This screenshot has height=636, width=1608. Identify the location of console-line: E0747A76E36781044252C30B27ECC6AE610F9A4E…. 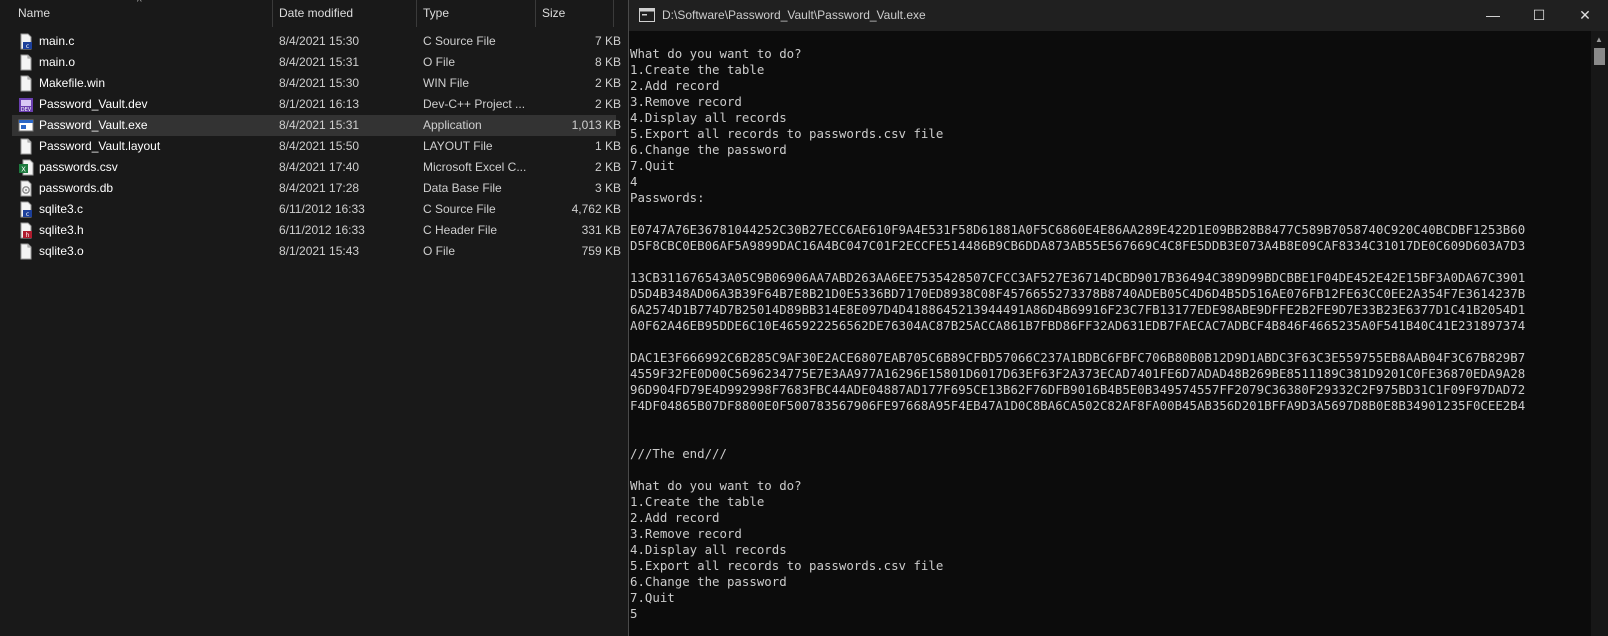
(1078, 229).